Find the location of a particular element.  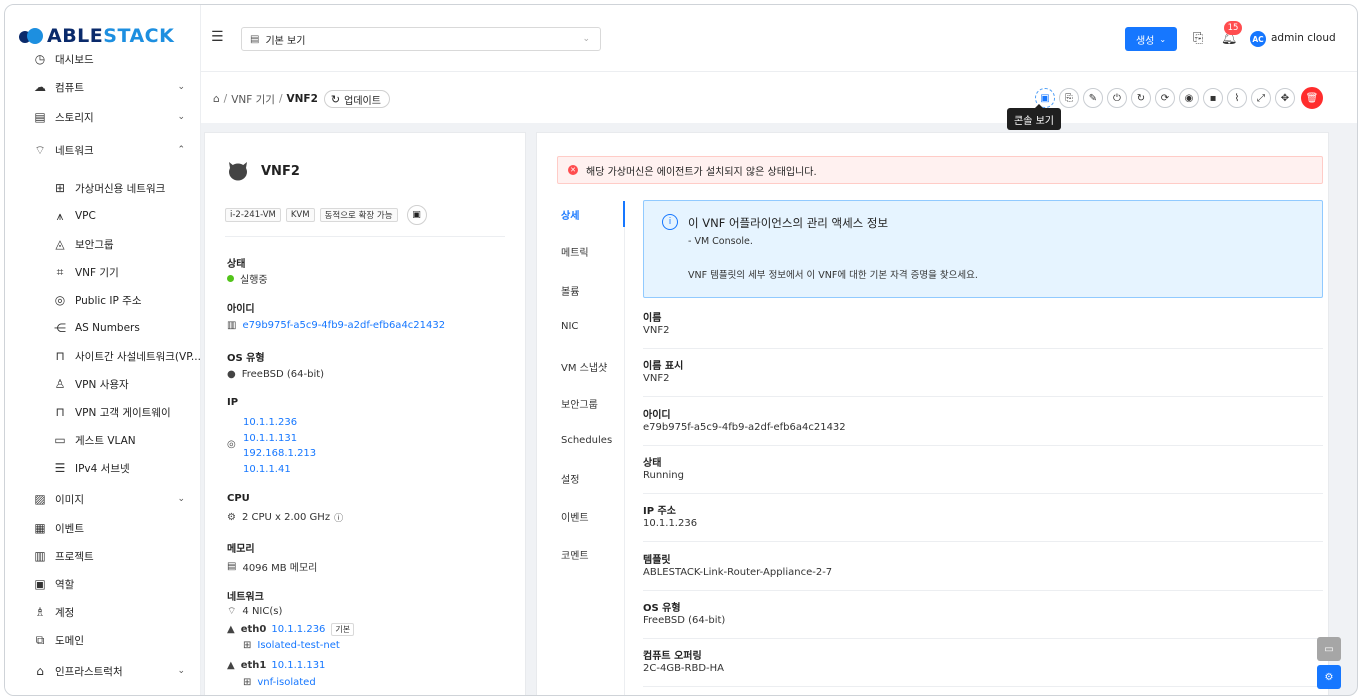

breadcrumb: ⌂ / VNF 기기 / VNF2 ↻ 업데이트 is located at coordinates (301, 99).